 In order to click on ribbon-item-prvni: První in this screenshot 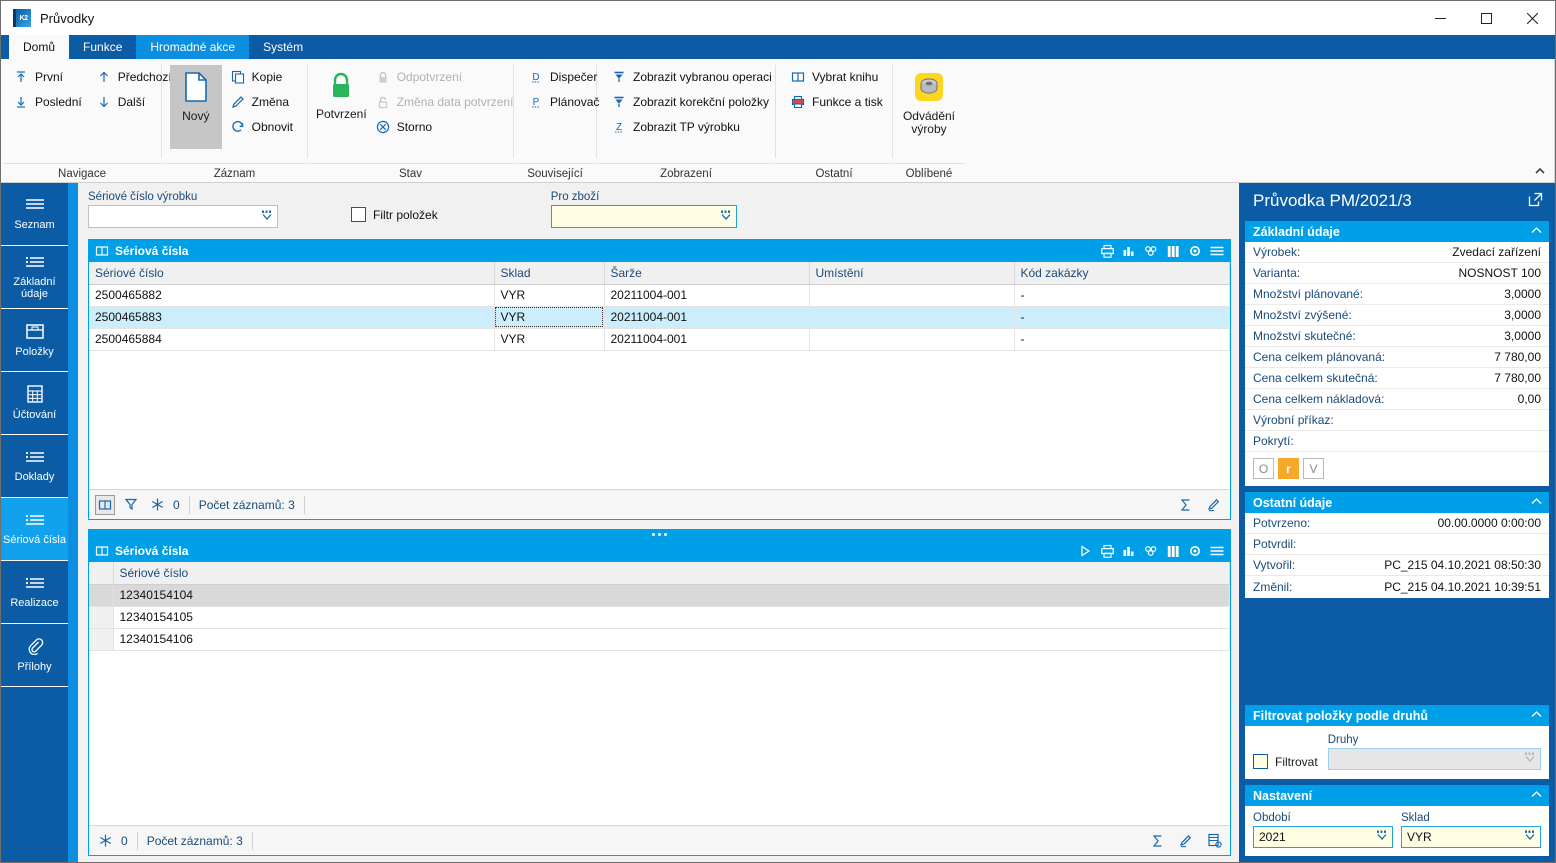, I will do `click(47, 77)`.